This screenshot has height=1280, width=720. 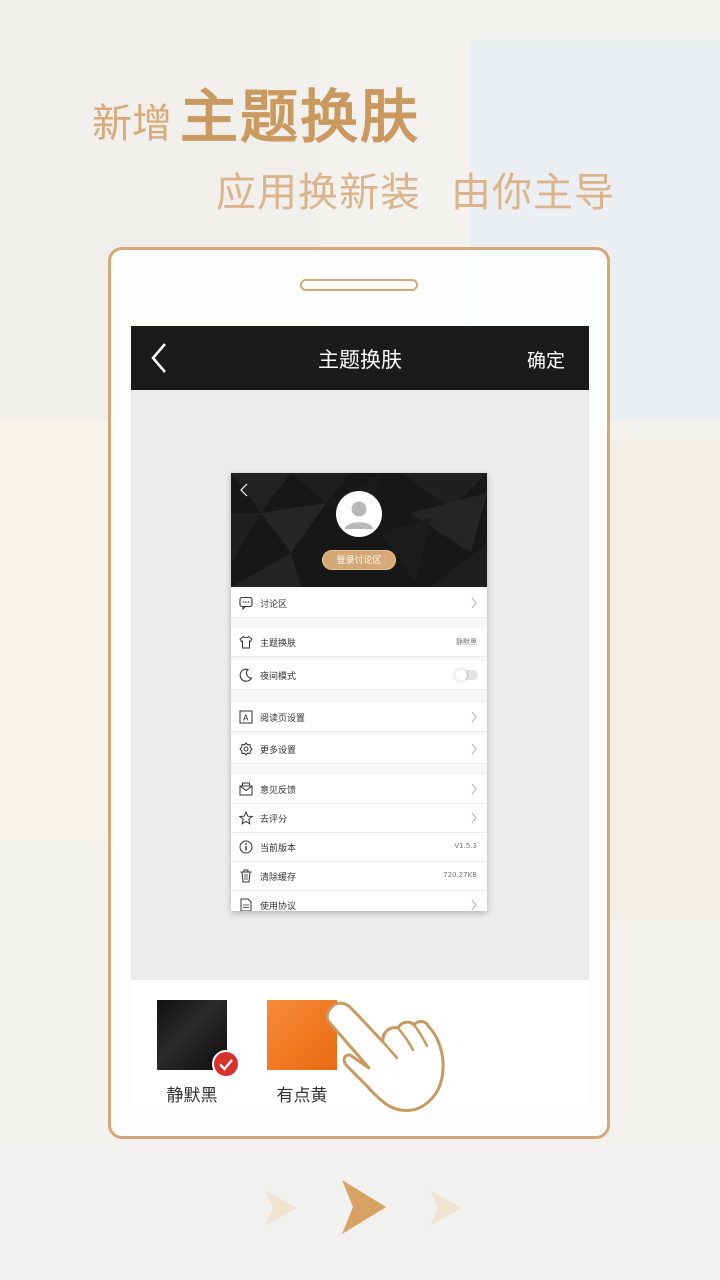 I want to click on theme-label: 静默黑, so click(x=192, y=1096).